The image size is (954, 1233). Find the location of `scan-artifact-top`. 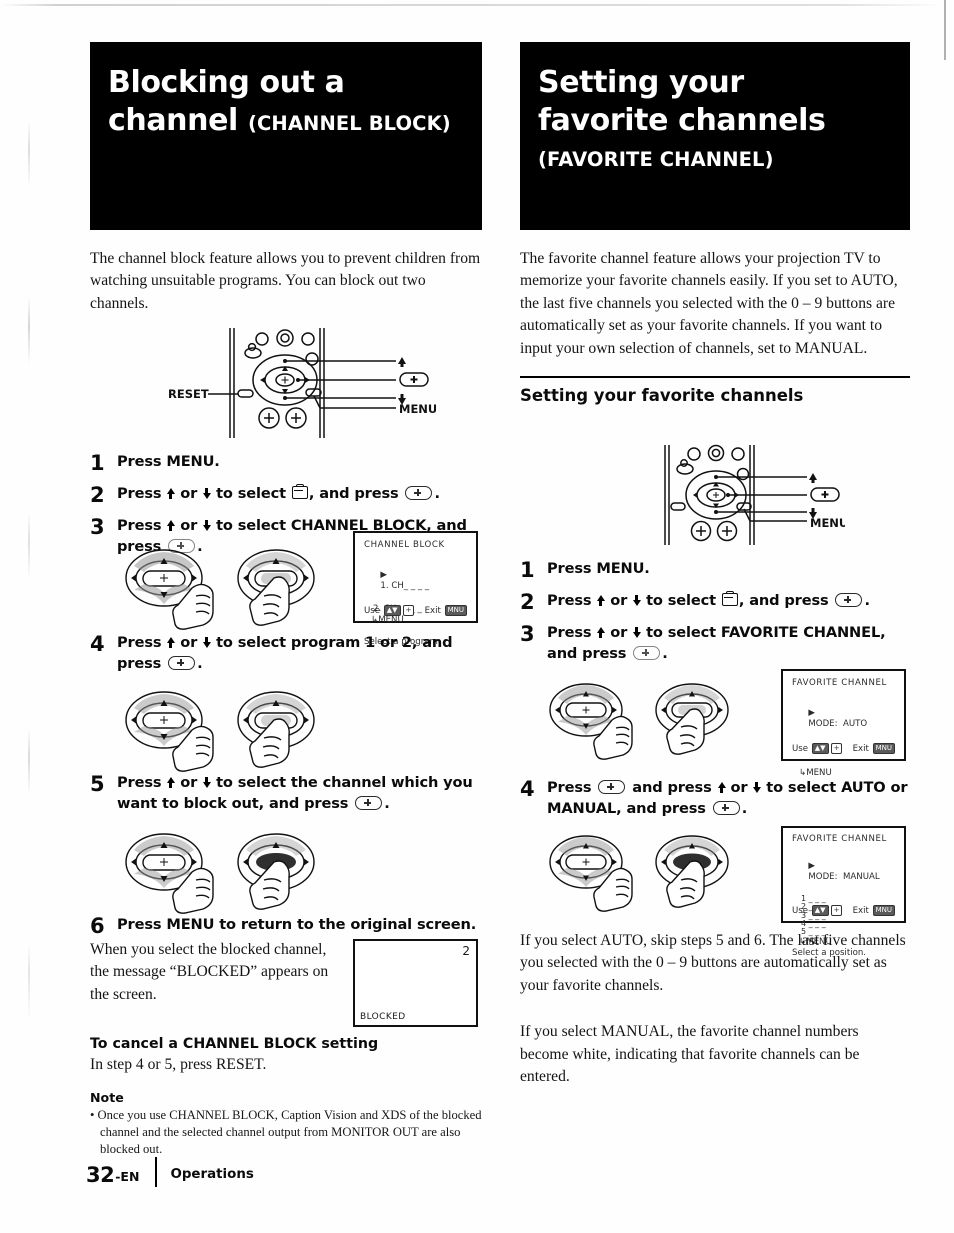

scan-artifact-top is located at coordinates (477, 5).